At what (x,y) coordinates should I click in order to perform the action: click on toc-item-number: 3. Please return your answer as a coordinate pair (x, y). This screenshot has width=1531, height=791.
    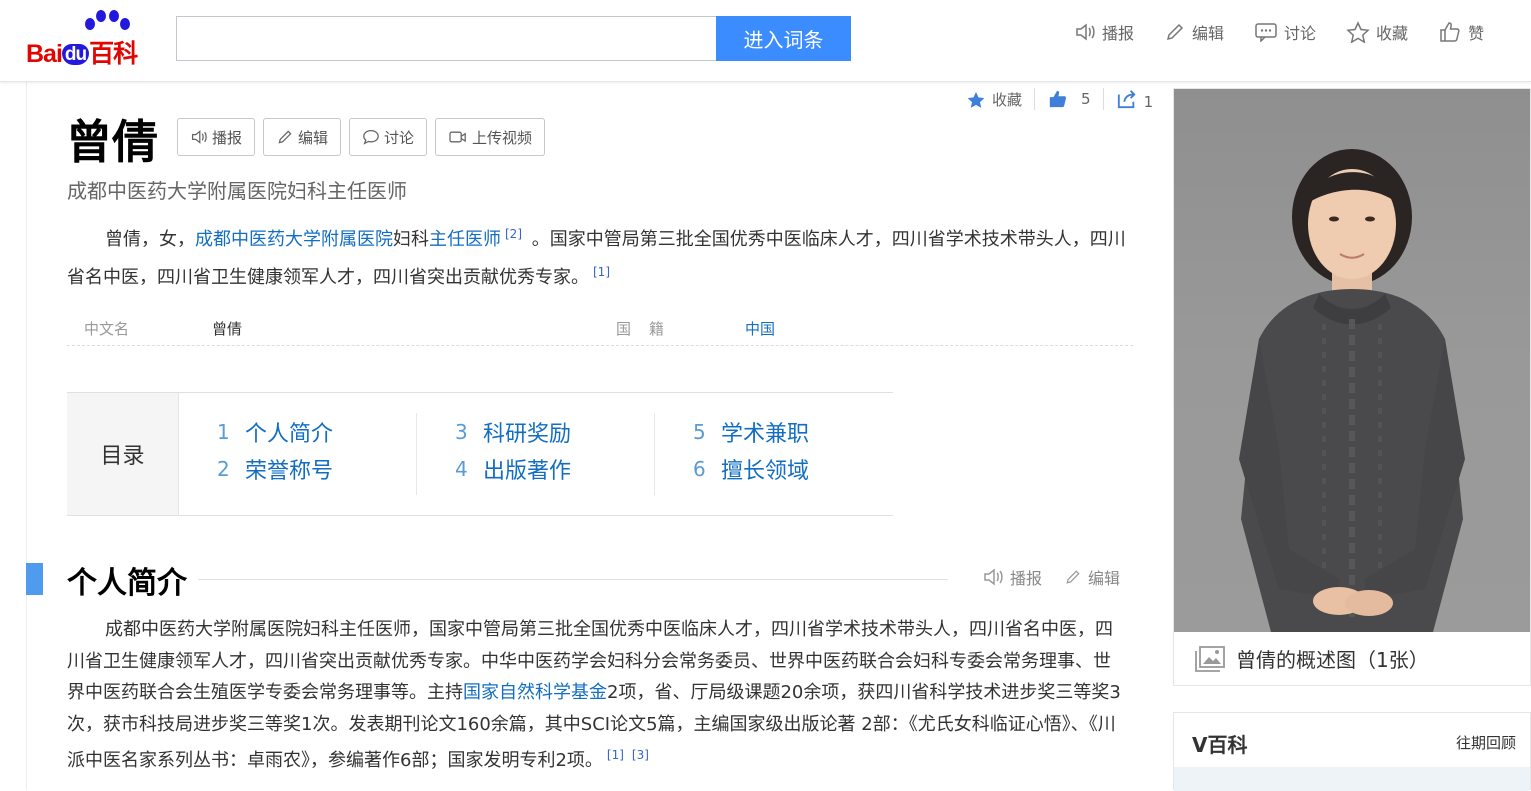
    Looking at the image, I should click on (461, 431).